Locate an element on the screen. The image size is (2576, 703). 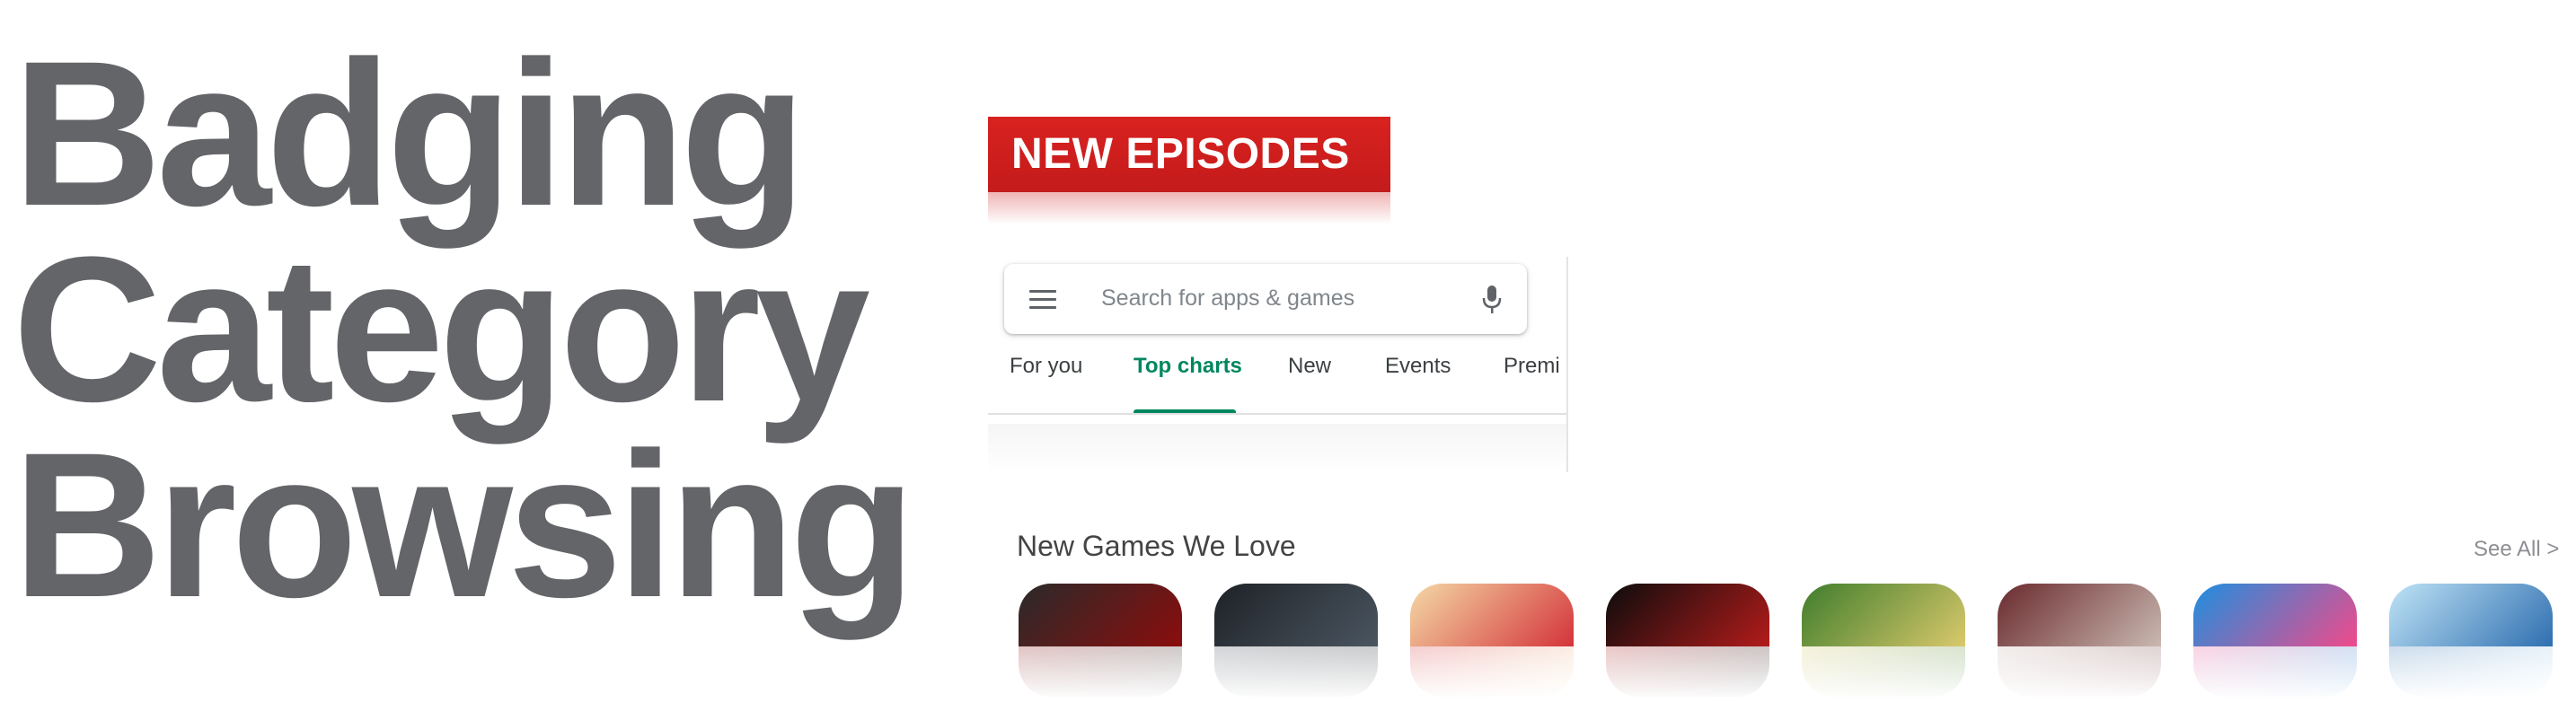
tab-premium: Premi is located at coordinates (1532, 366).